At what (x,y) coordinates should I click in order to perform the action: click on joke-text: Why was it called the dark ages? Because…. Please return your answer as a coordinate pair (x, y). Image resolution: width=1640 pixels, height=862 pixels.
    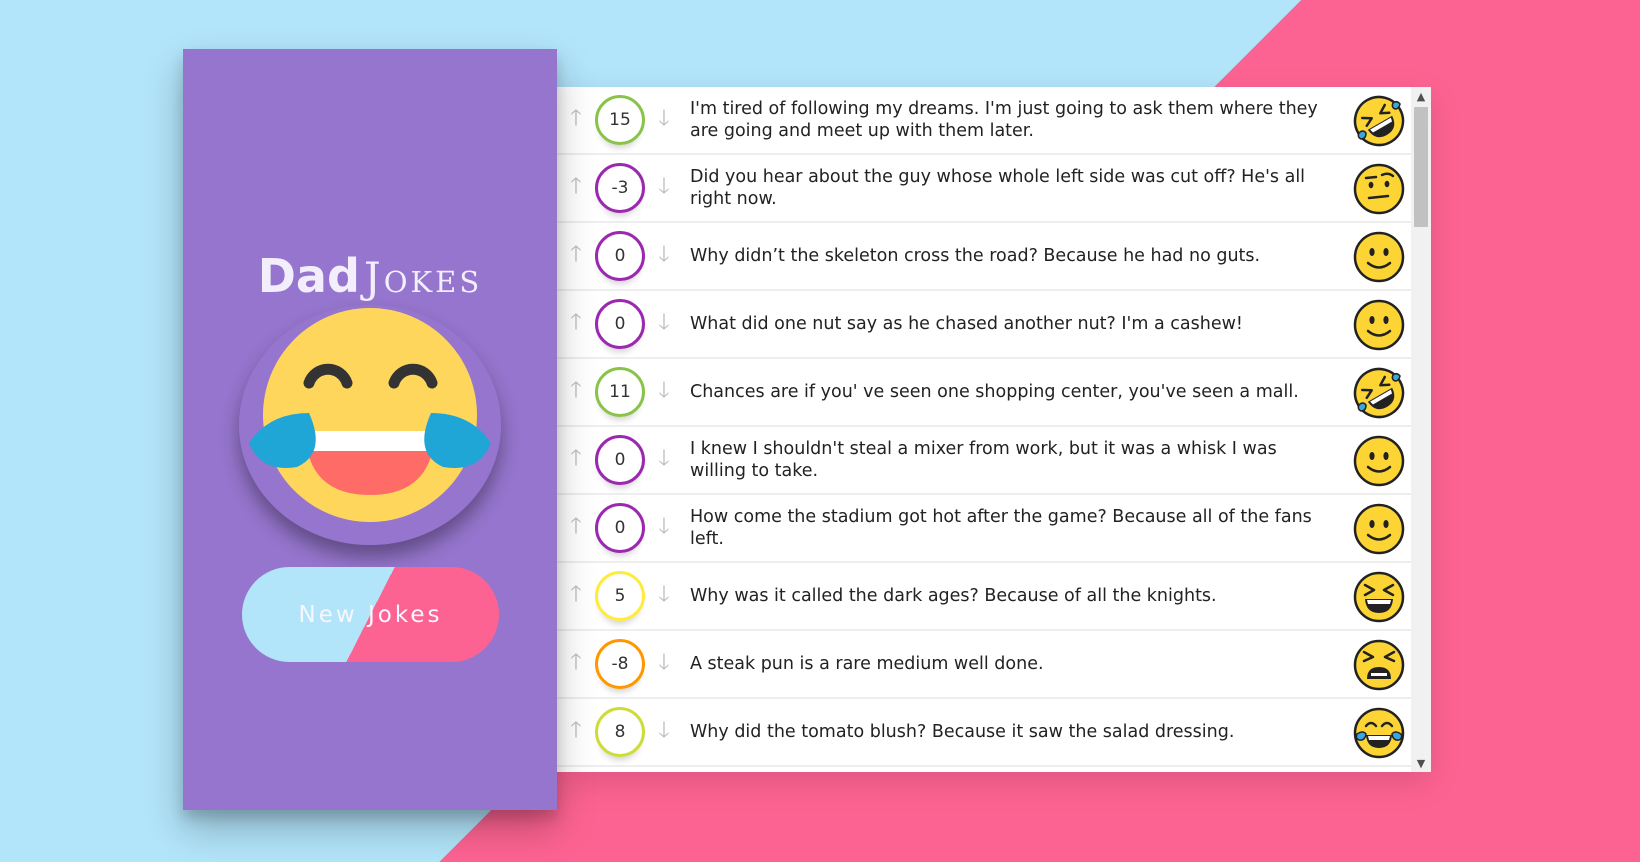
    Looking at the image, I should click on (953, 596).